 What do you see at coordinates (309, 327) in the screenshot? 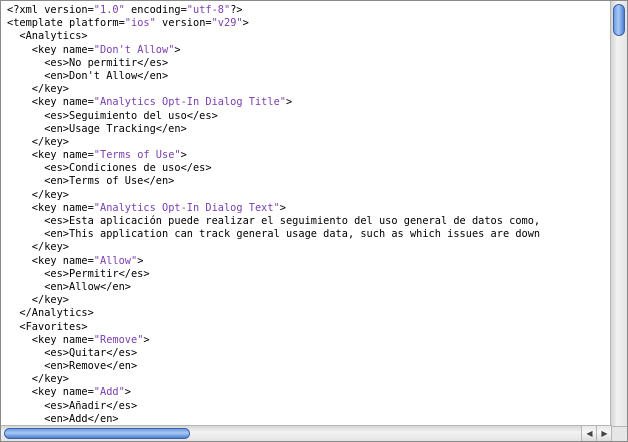
I see `code-line: <Favorites>` at bounding box center [309, 327].